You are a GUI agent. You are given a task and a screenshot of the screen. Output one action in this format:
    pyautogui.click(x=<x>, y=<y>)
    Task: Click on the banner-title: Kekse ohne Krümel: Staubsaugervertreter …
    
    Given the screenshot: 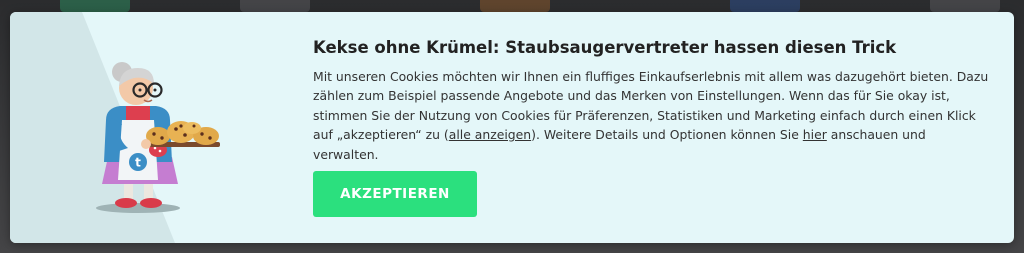 What is the action you would take?
    pyautogui.click(x=605, y=47)
    